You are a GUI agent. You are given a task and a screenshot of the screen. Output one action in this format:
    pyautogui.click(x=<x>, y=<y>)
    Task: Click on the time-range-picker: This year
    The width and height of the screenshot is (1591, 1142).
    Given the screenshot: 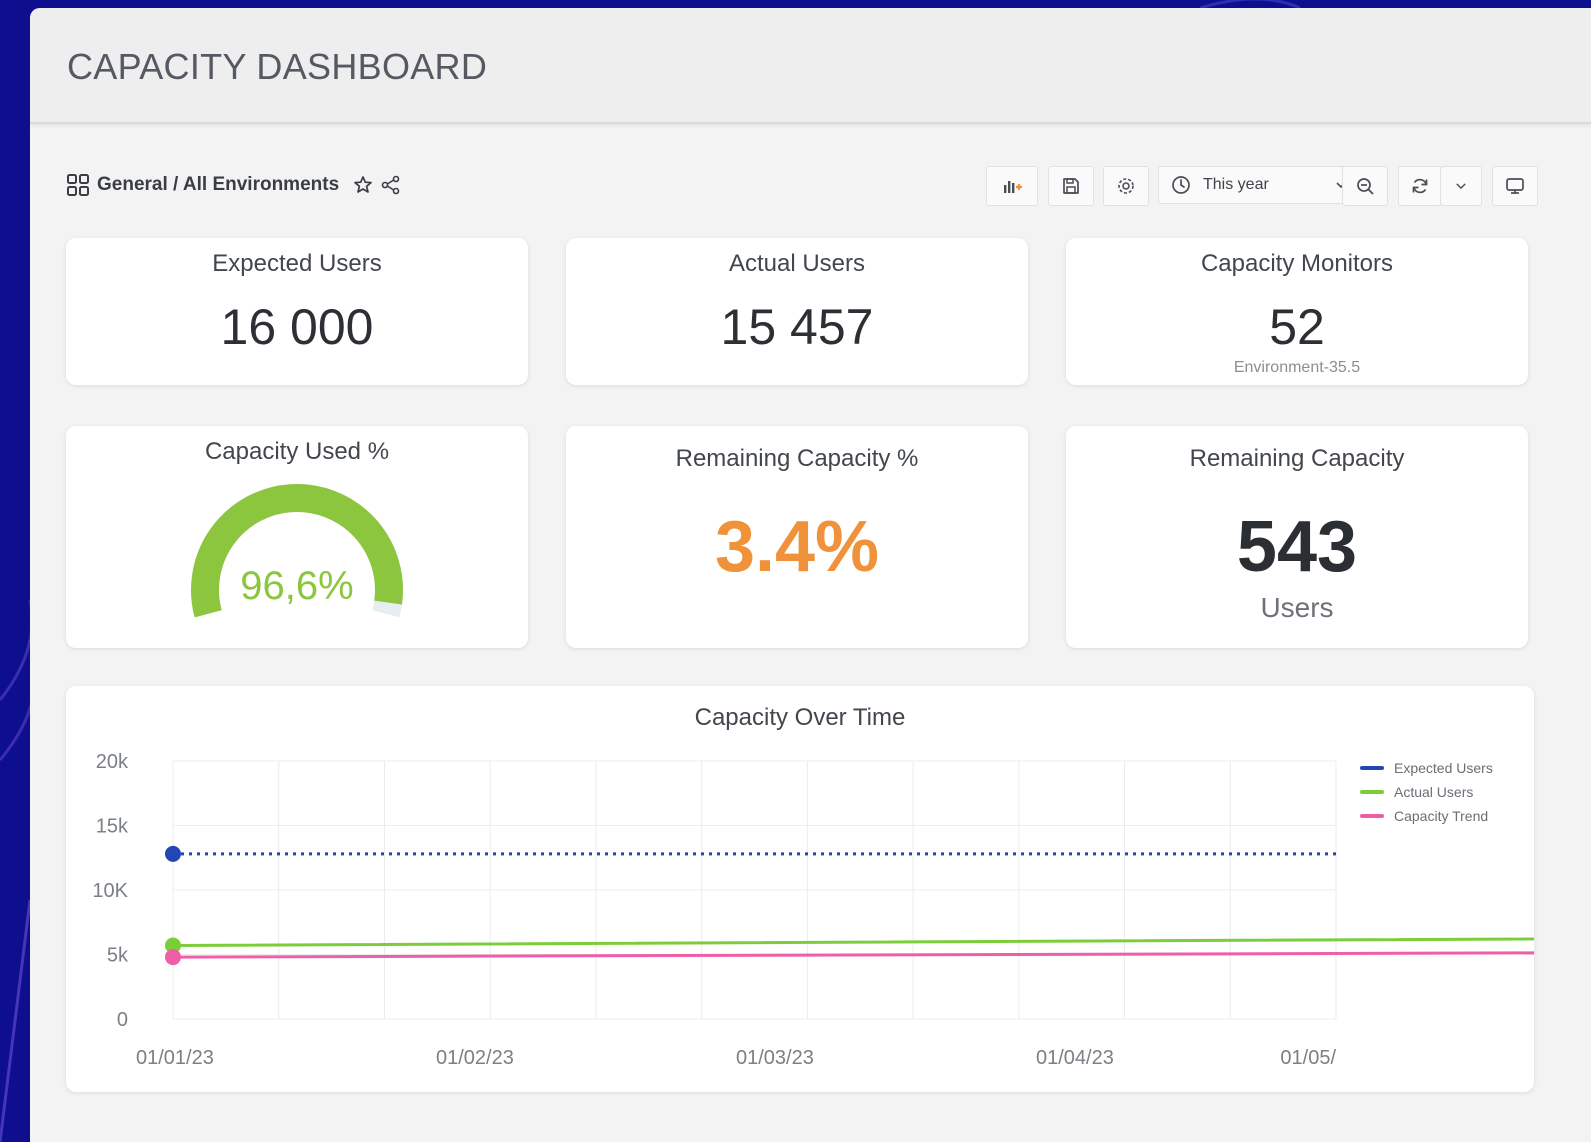 What is the action you would take?
    pyautogui.click(x=1258, y=185)
    